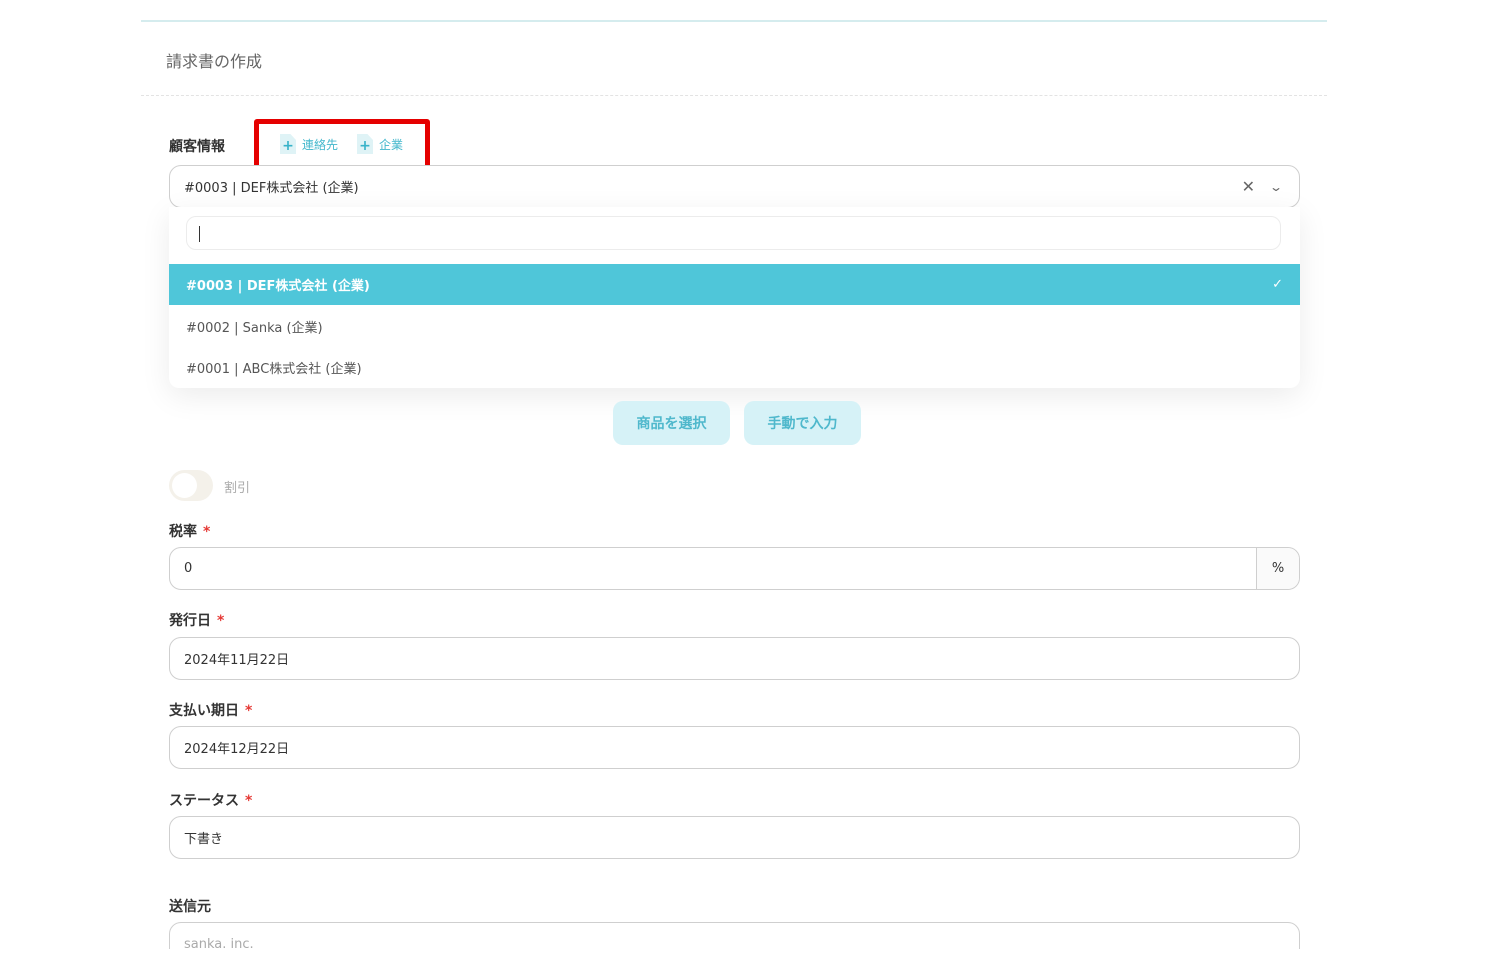 The image size is (1500, 973). I want to click on status-value: 下書き, so click(204, 839).